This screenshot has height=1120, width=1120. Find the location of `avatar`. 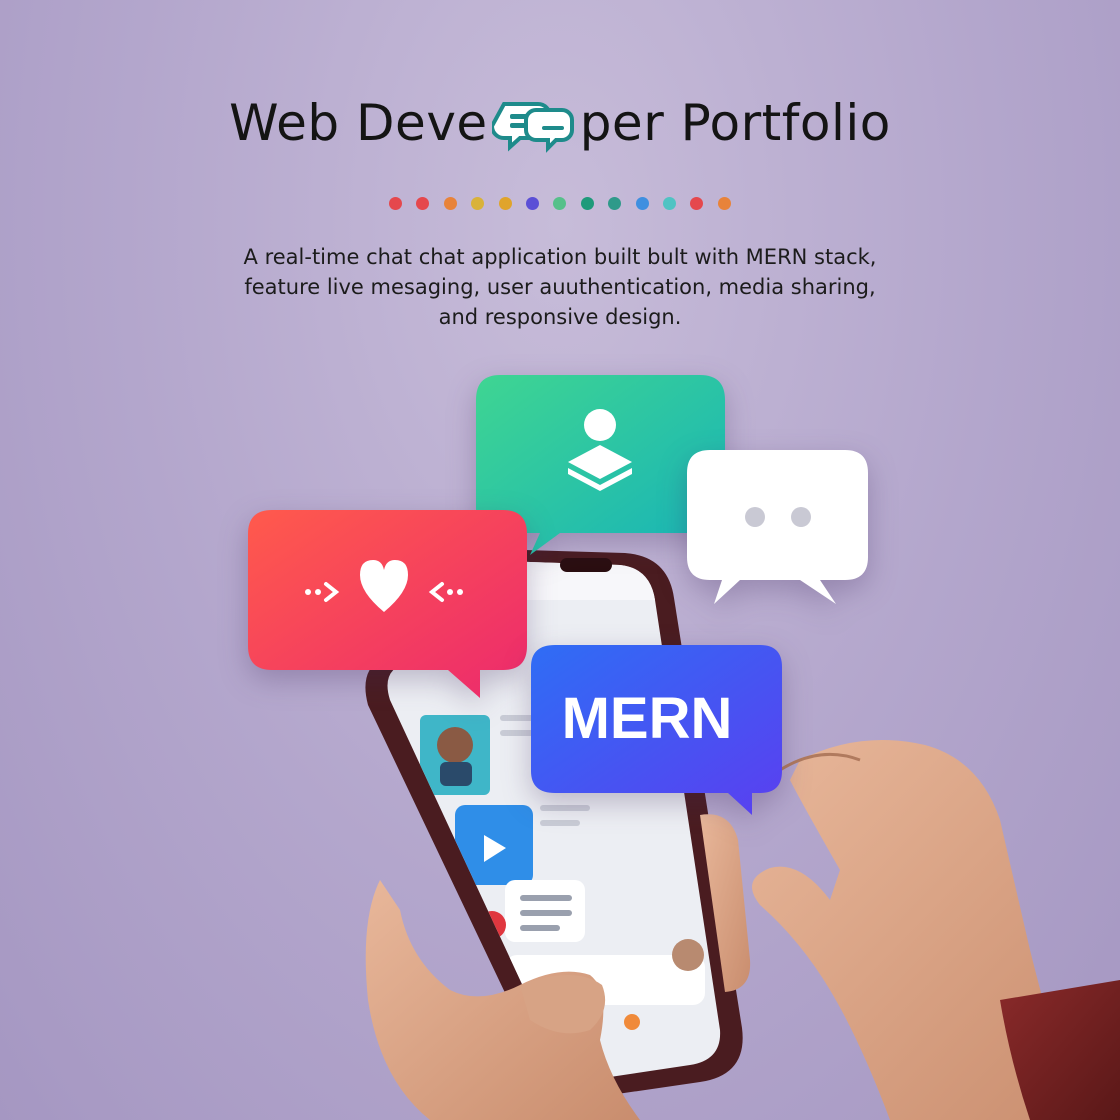

avatar is located at coordinates (455, 745).